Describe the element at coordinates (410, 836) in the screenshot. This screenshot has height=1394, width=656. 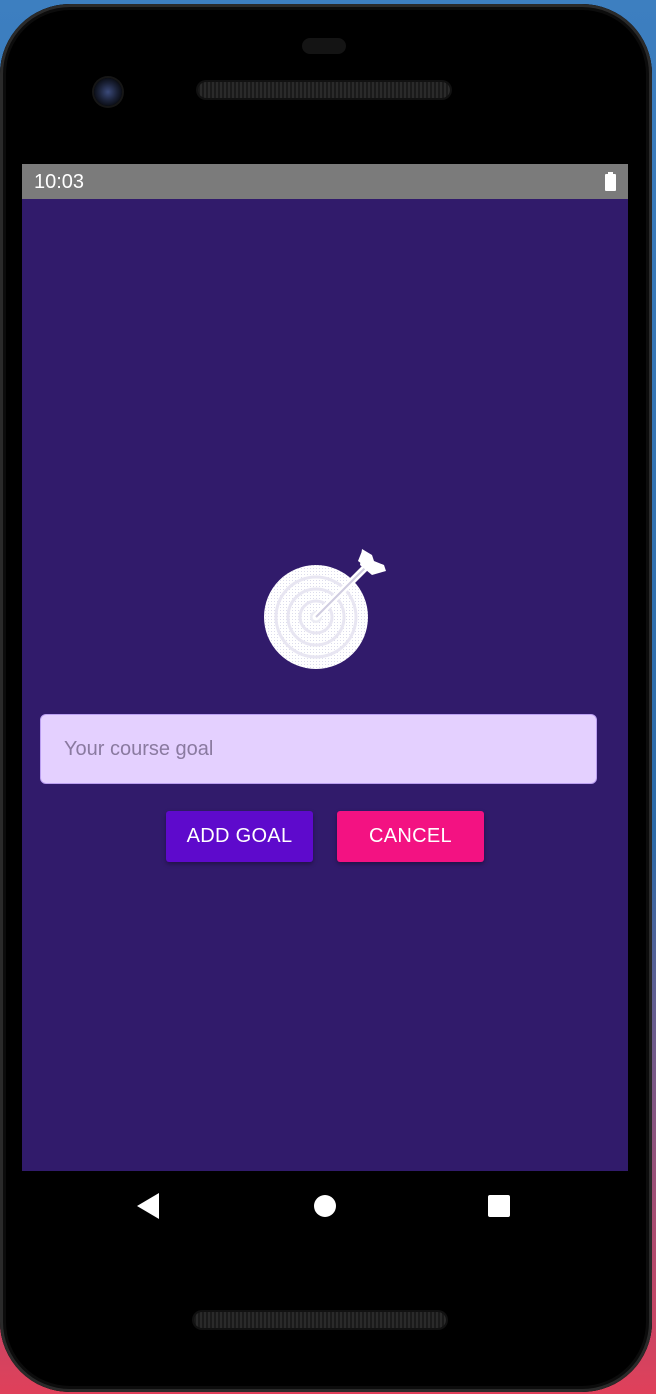
I see `cancel-button: CANCEL` at that location.